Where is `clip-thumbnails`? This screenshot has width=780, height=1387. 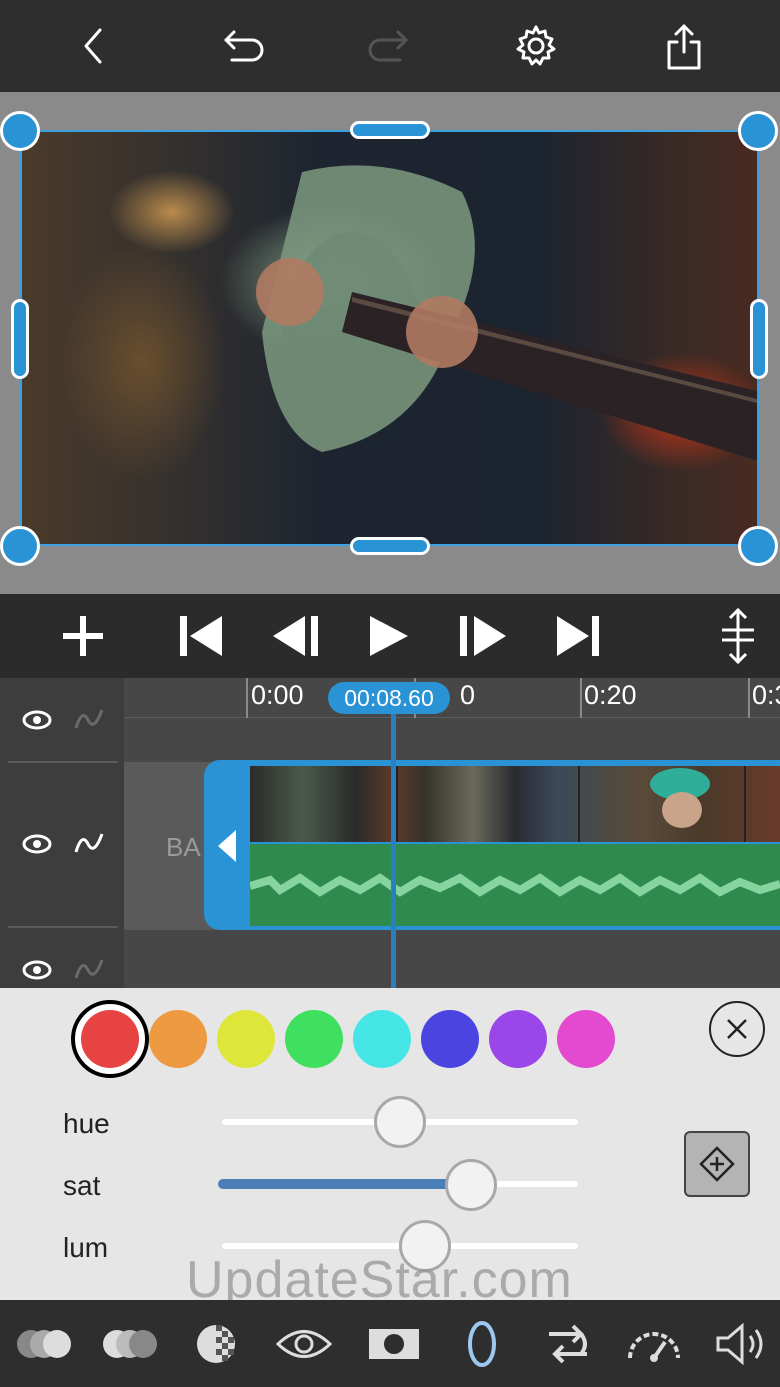
clip-thumbnails is located at coordinates (515, 804).